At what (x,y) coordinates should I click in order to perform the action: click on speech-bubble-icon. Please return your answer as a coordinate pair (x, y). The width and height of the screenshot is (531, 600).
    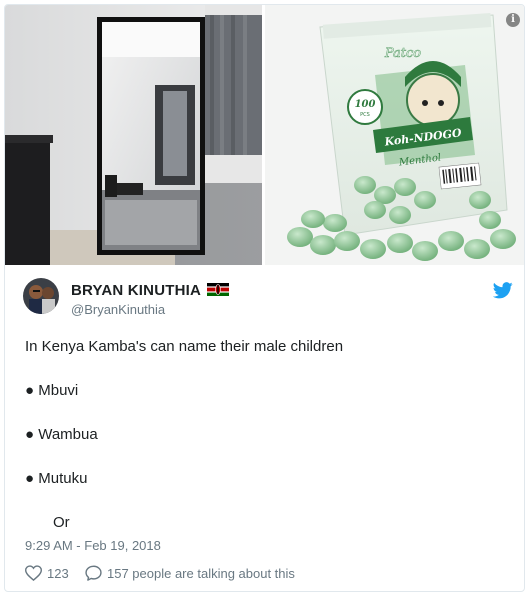
    Looking at the image, I should click on (93, 573).